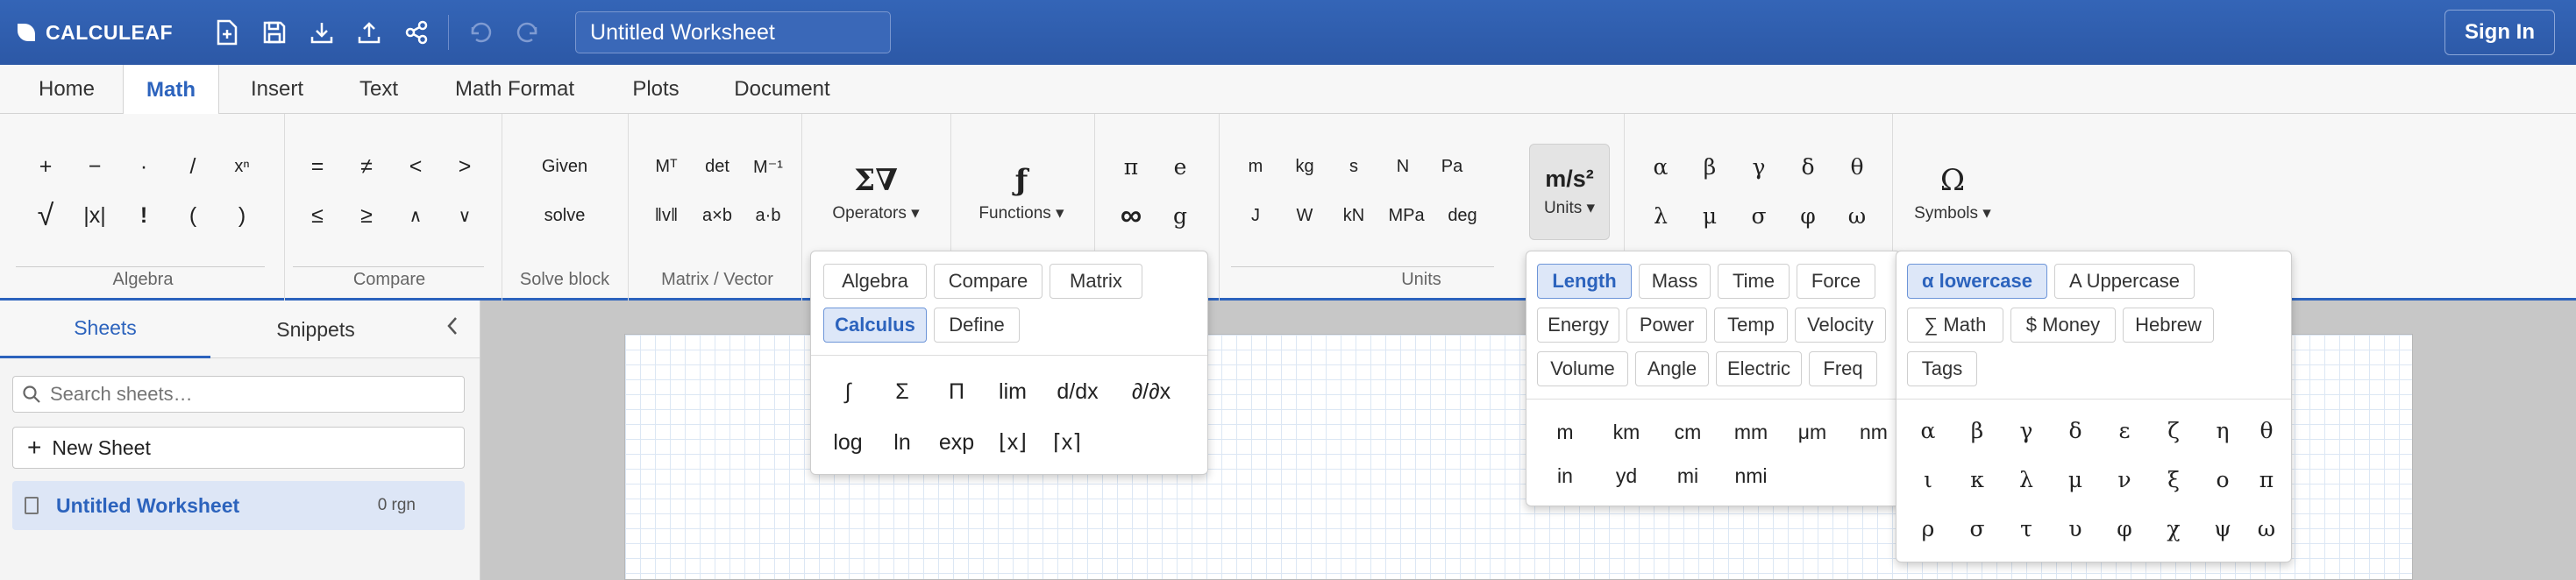 This screenshot has width=2576, height=580. Describe the element at coordinates (242, 166) in the screenshot. I see `power-button: xⁿ` at that location.